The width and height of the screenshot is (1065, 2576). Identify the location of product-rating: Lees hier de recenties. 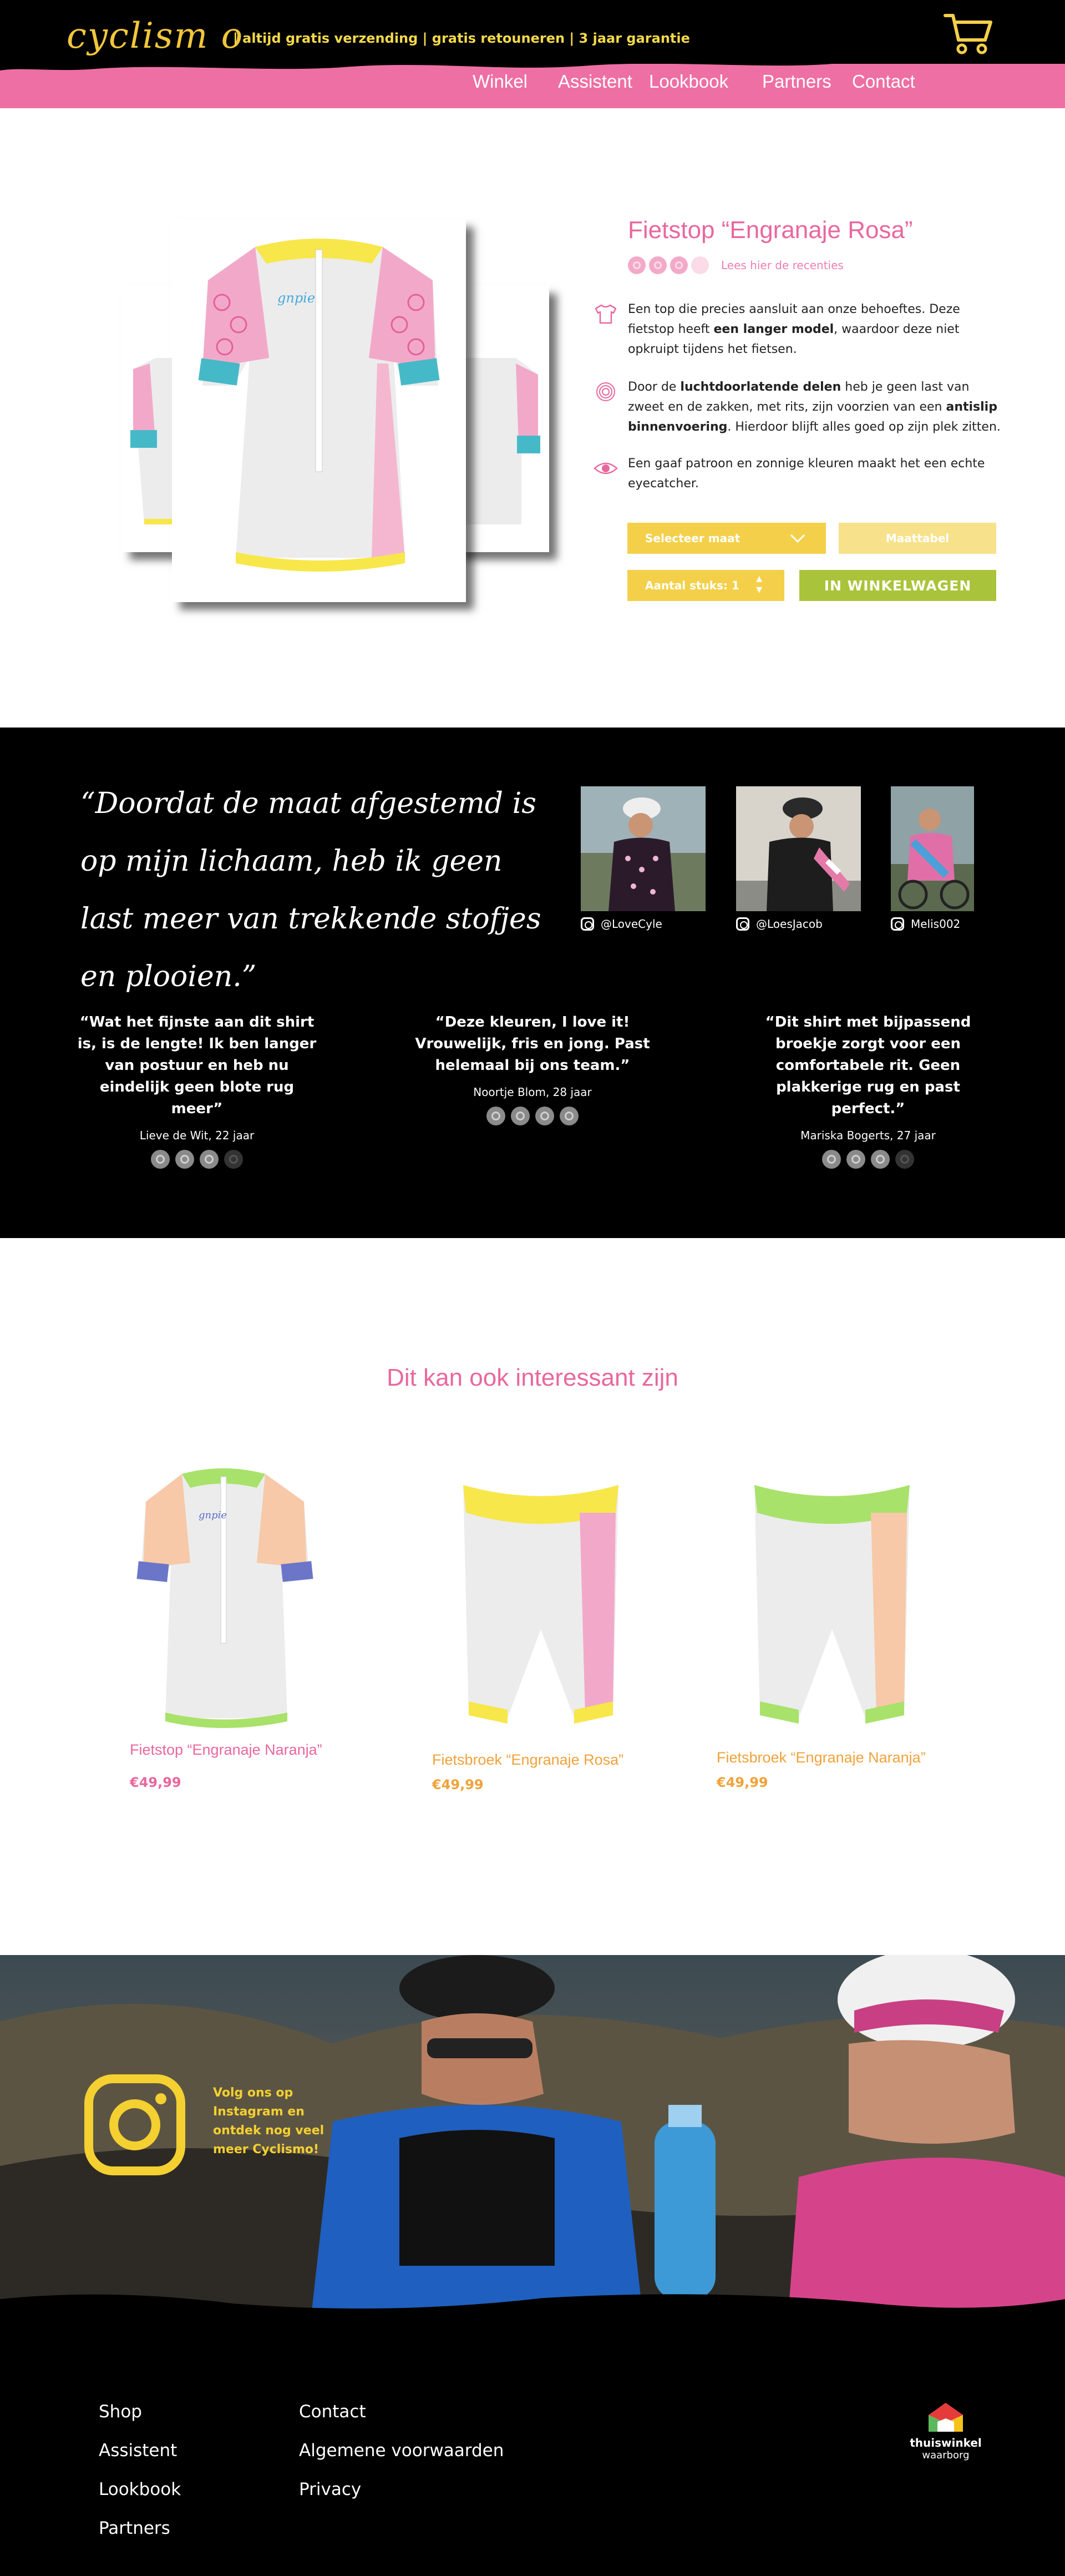
(736, 265).